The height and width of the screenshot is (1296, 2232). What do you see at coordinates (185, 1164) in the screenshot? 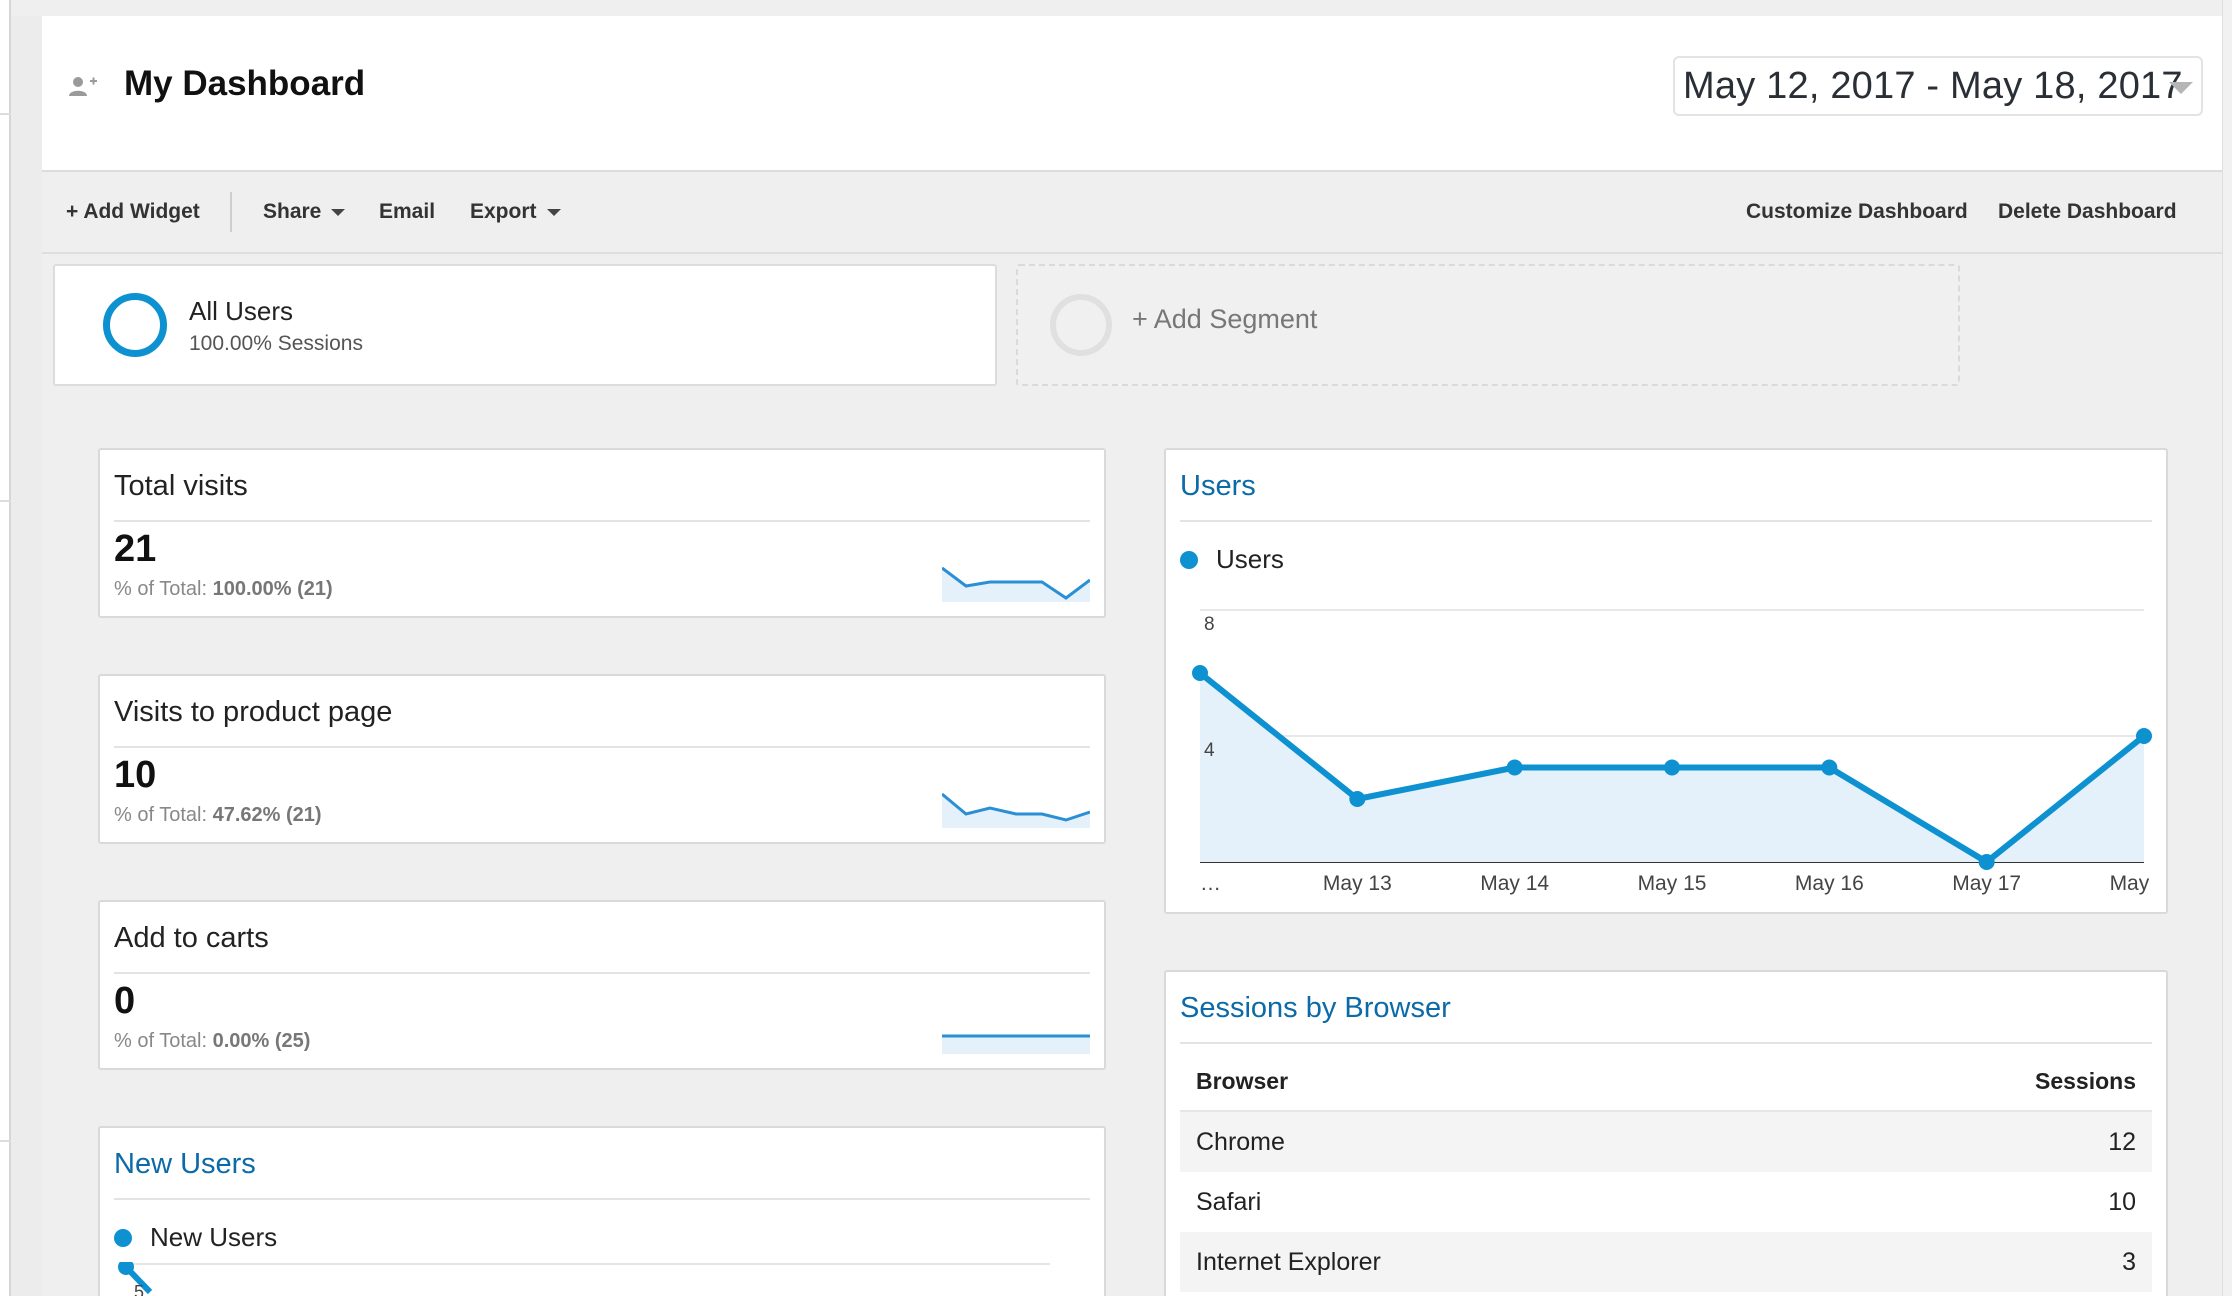
I see `widget-title-link: New Users` at bounding box center [185, 1164].